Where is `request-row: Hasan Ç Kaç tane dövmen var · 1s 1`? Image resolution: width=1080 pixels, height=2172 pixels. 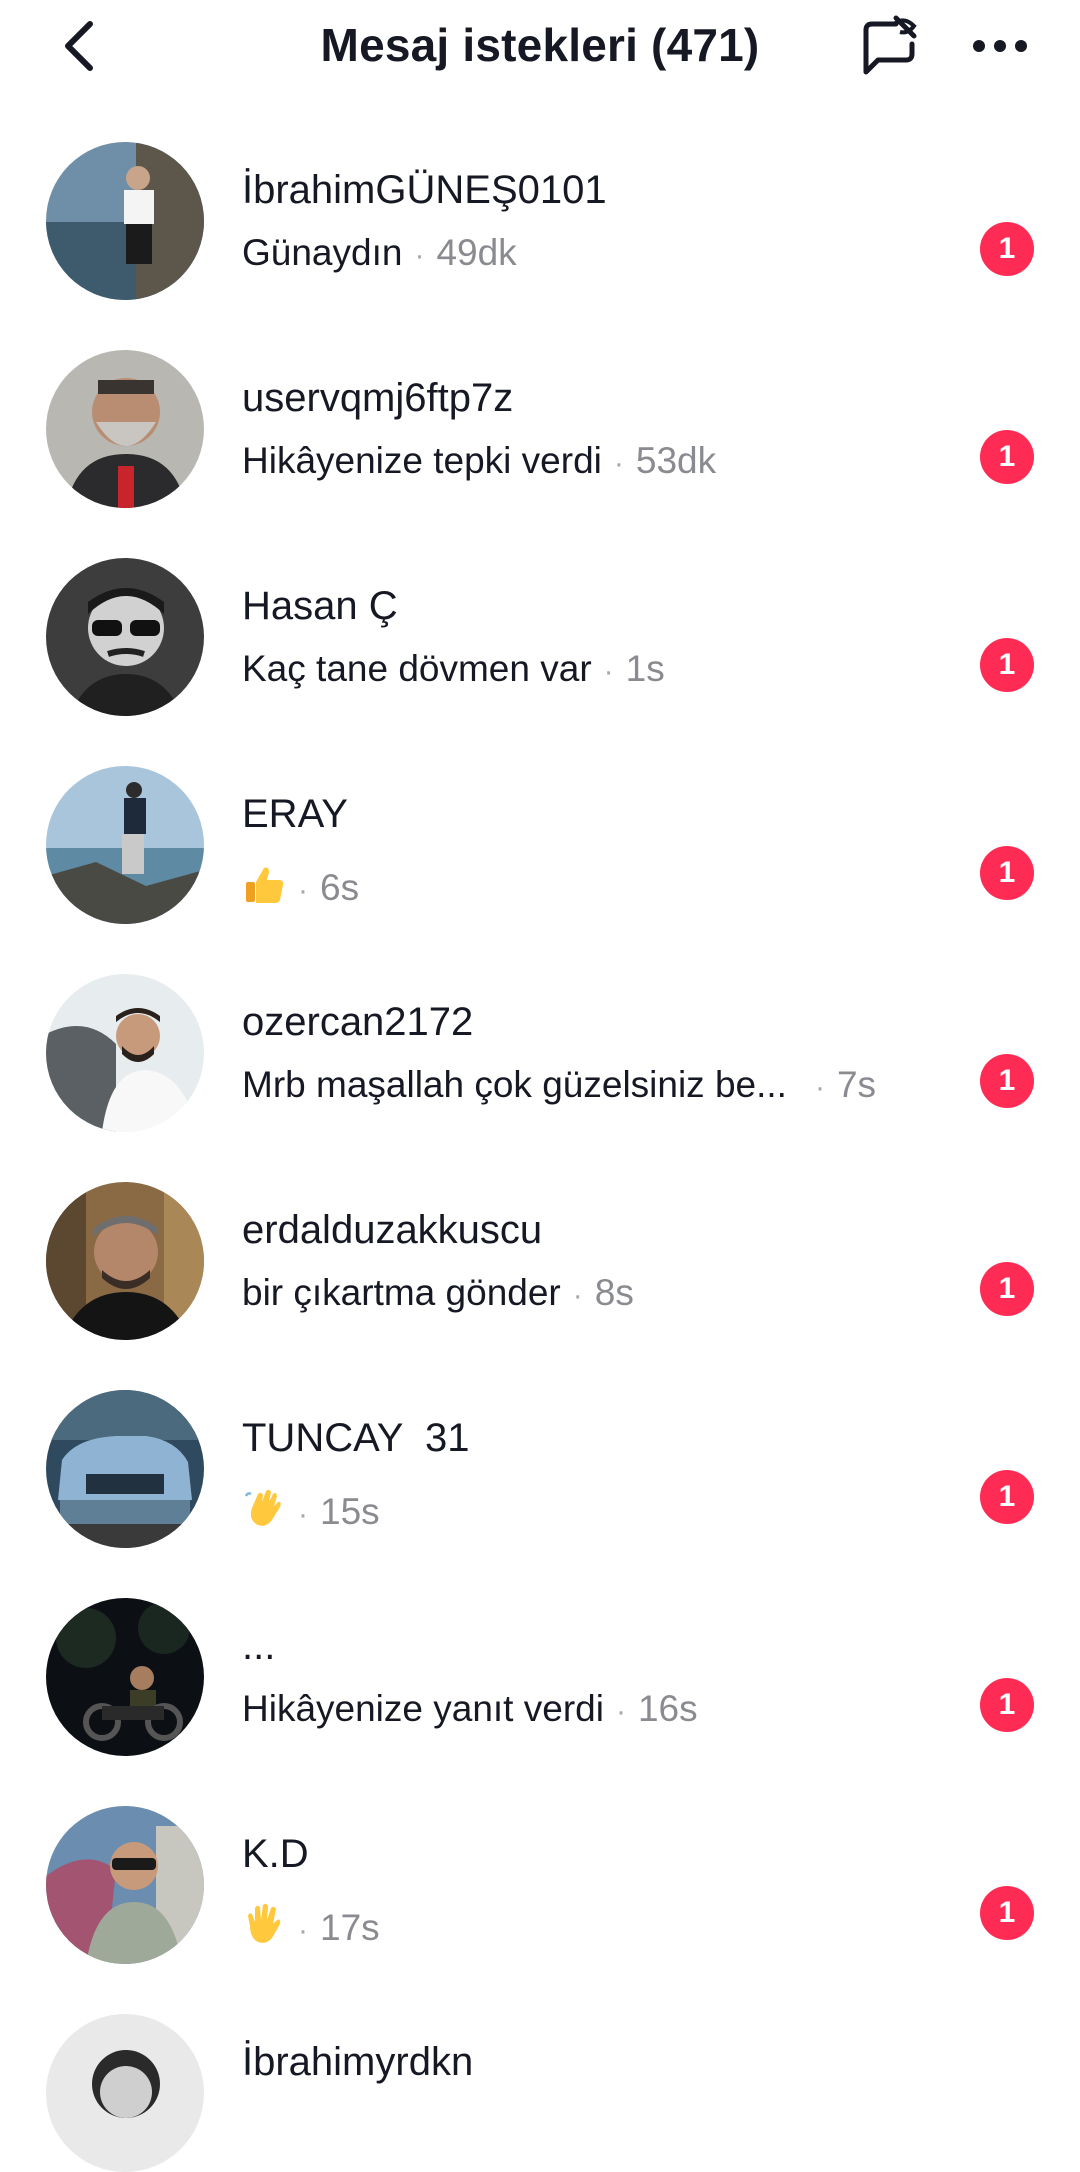
request-row: Hasan Ç Kaç tane dövmen var · 1s 1 is located at coordinates (540, 612).